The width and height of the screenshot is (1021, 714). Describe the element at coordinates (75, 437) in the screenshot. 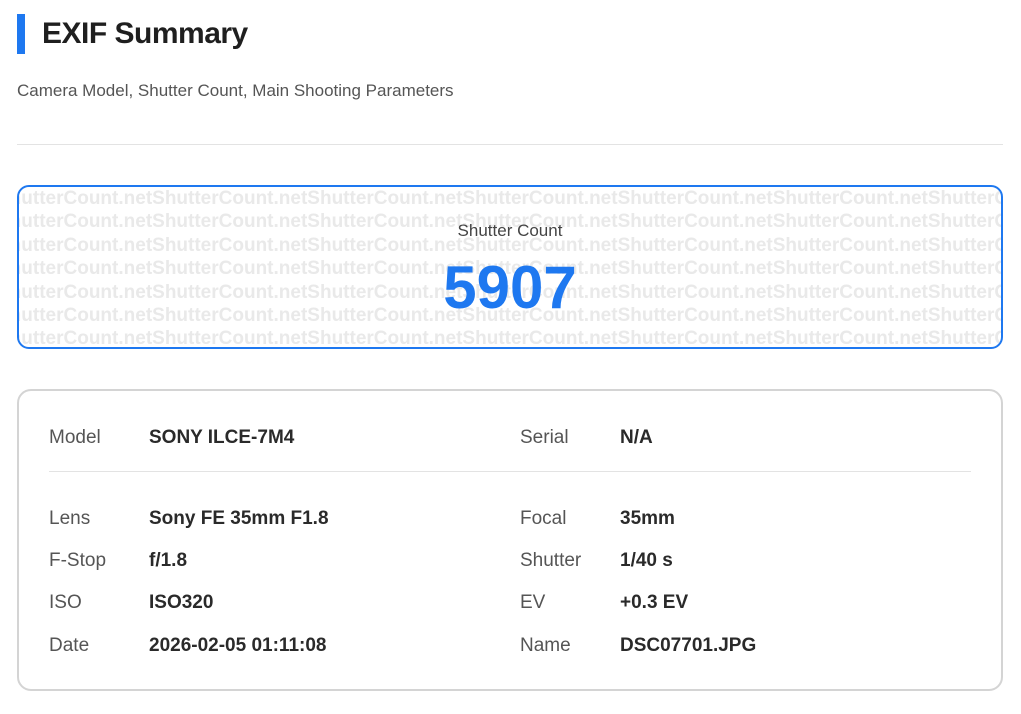

I see `model-label: Model` at that location.